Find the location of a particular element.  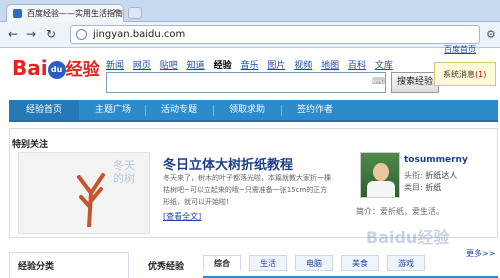

more-link: 更多>> is located at coordinates (480, 253).